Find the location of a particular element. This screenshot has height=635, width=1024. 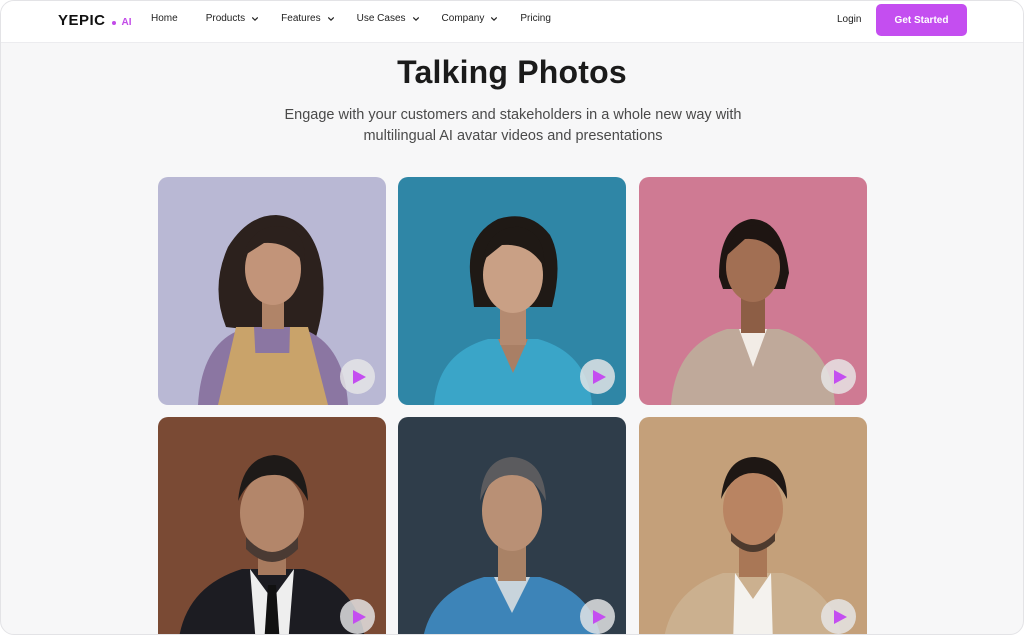

nav-pricing: Pricing is located at coordinates (535, 18).